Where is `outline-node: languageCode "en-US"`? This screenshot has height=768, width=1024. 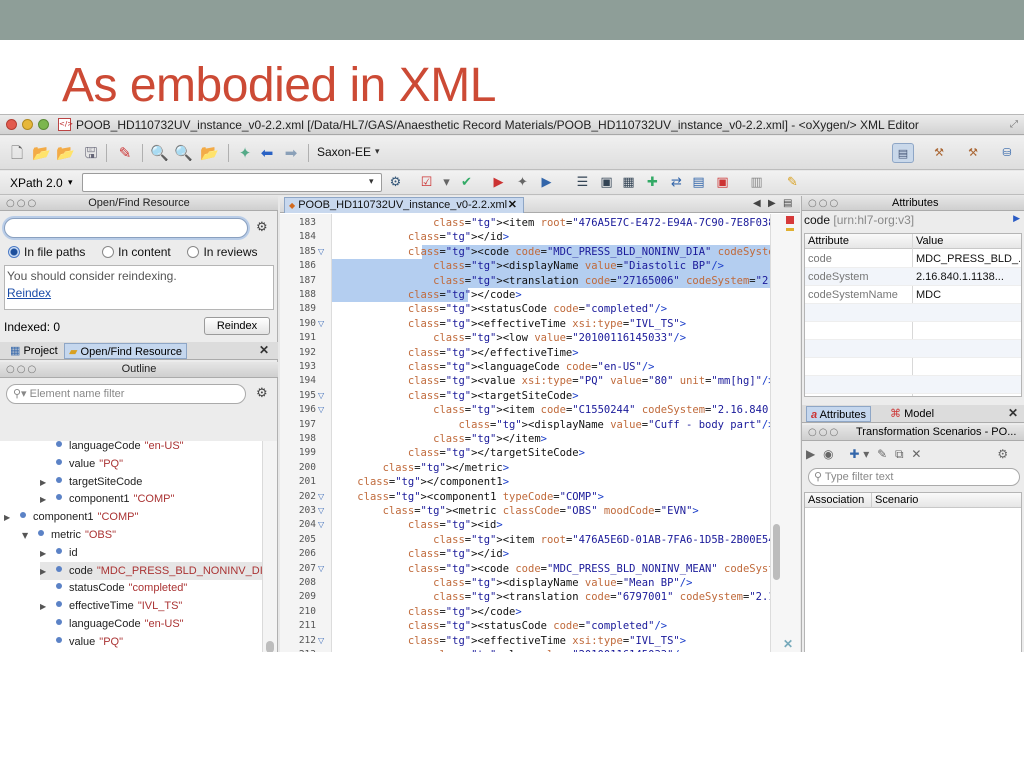 outline-node: languageCode "en-US" is located at coordinates (151, 448).